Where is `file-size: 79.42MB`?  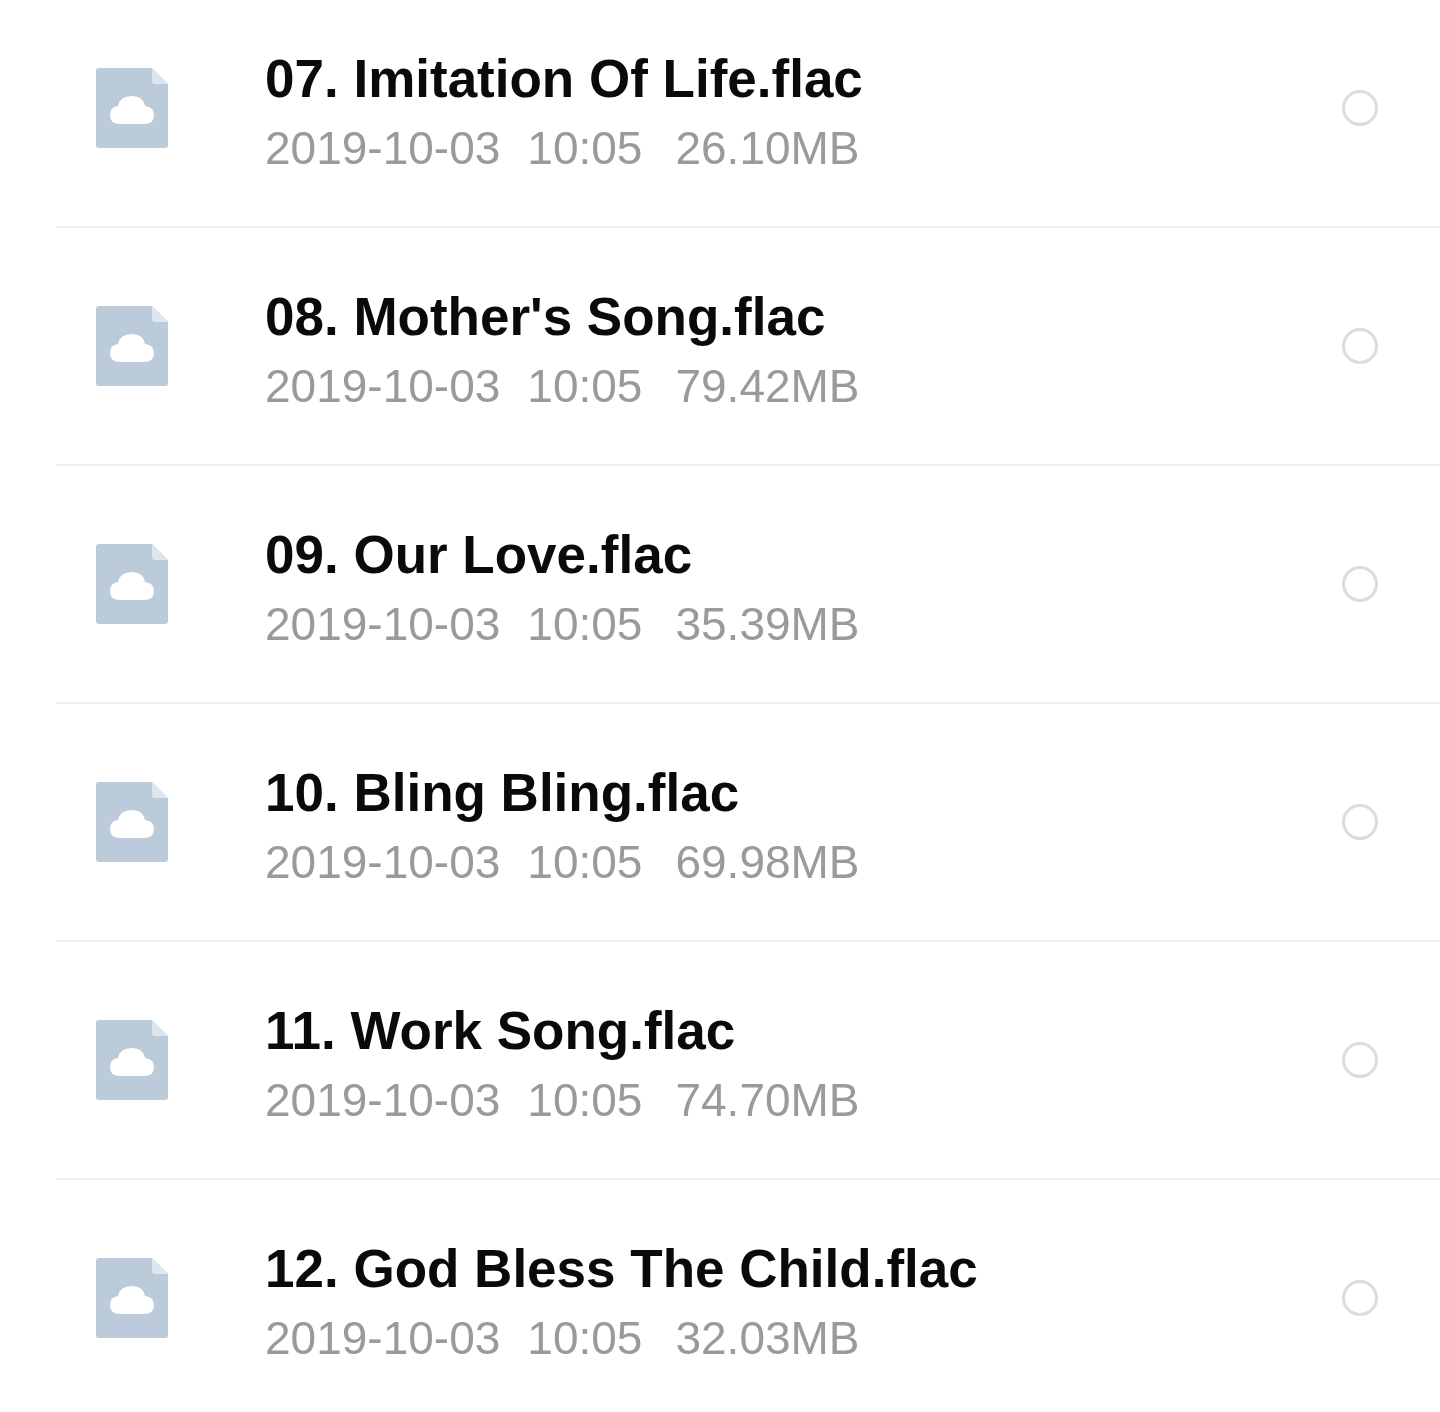 file-size: 79.42MB is located at coordinates (767, 386).